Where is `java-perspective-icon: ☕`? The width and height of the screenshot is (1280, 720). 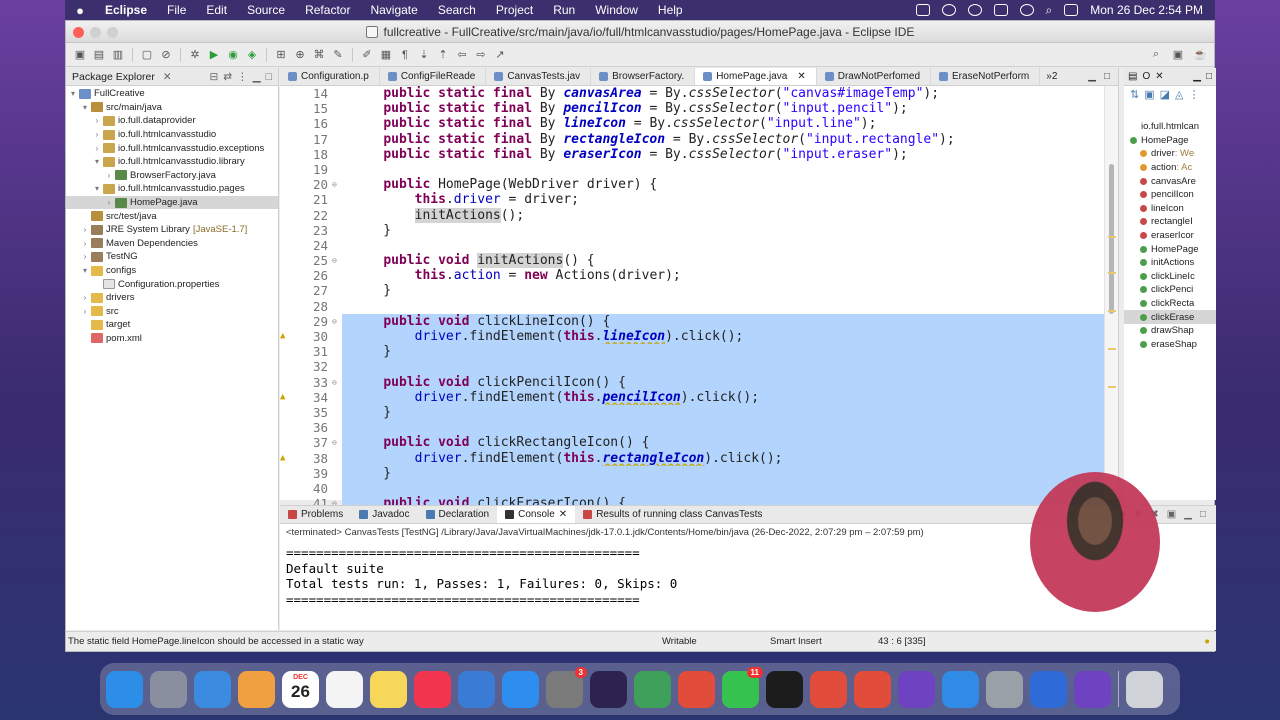 java-perspective-icon: ☕ is located at coordinates (1200, 55).